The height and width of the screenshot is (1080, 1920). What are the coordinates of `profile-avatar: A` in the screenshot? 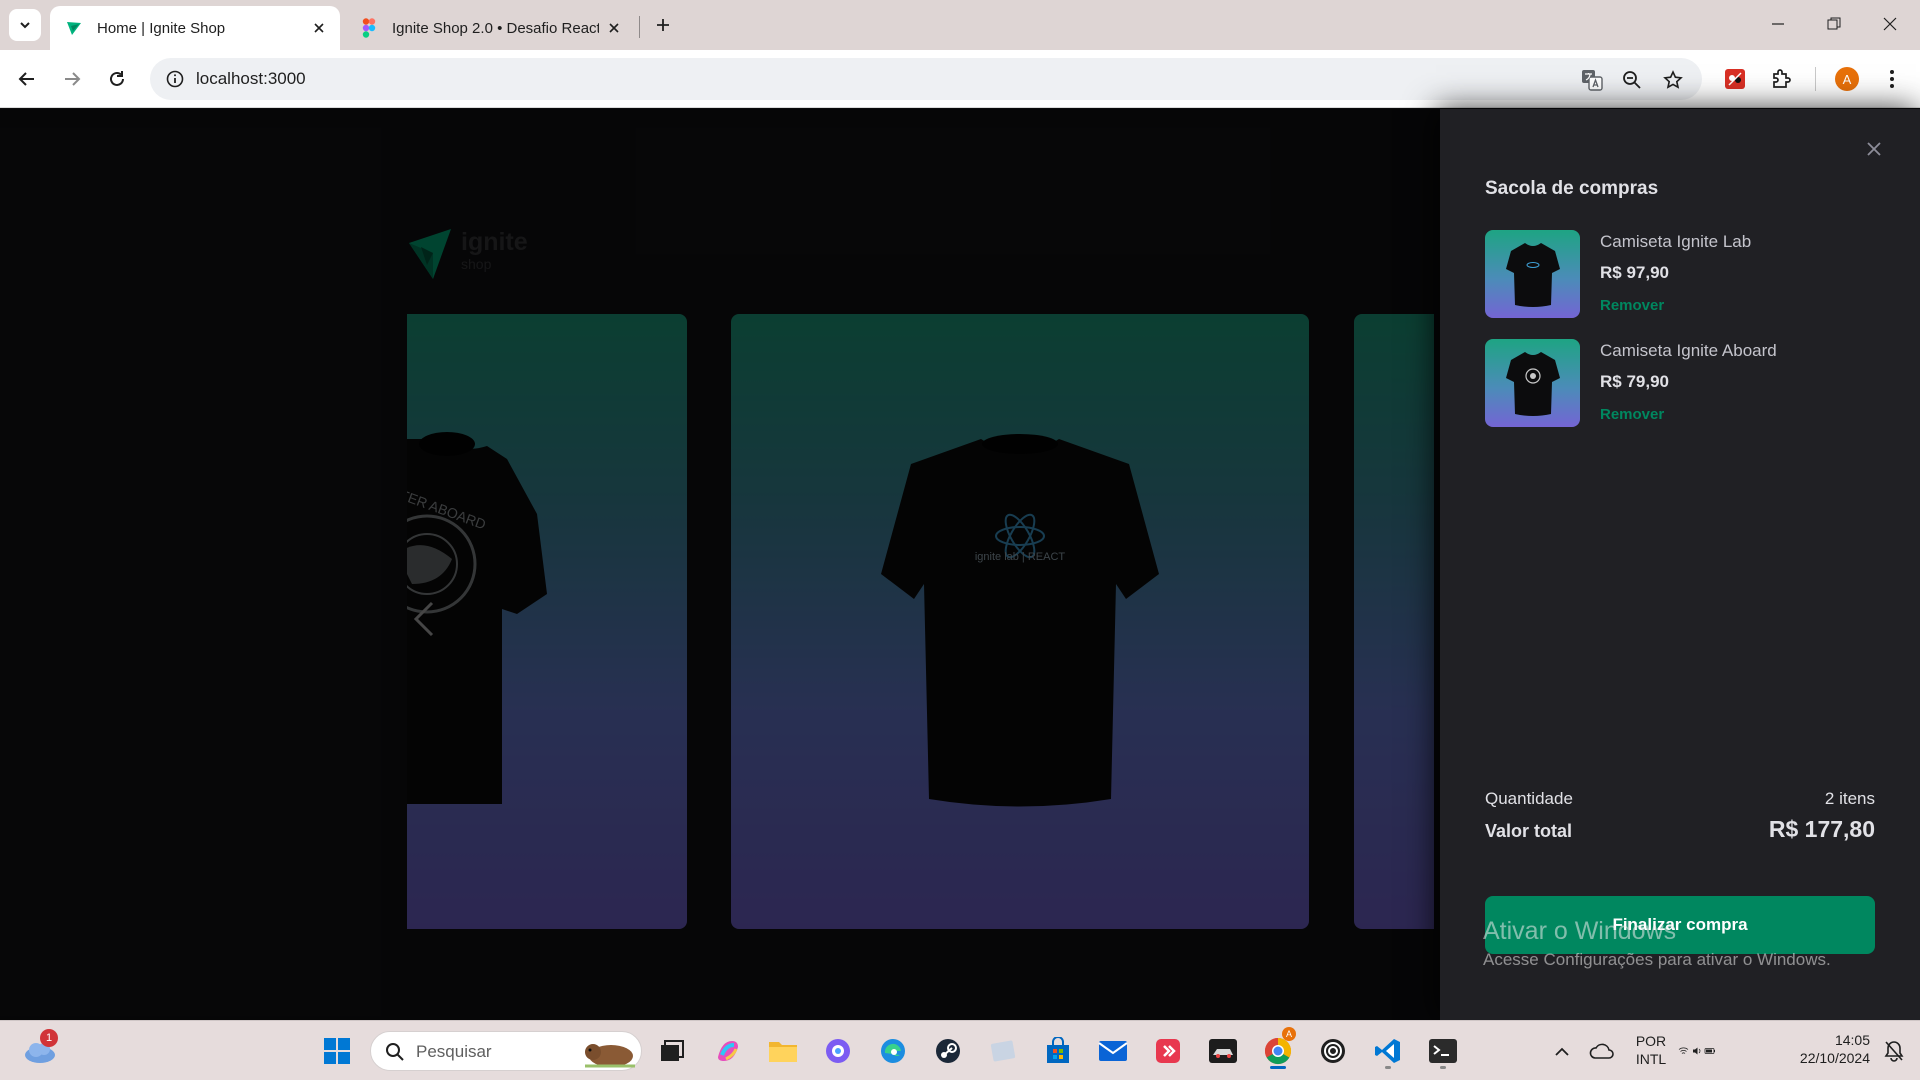 It's located at (1847, 79).